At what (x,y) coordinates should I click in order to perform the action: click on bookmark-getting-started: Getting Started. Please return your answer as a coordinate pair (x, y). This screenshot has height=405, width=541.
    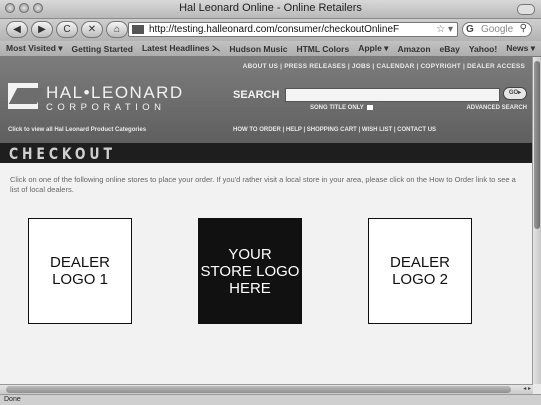
    Looking at the image, I should click on (102, 49).